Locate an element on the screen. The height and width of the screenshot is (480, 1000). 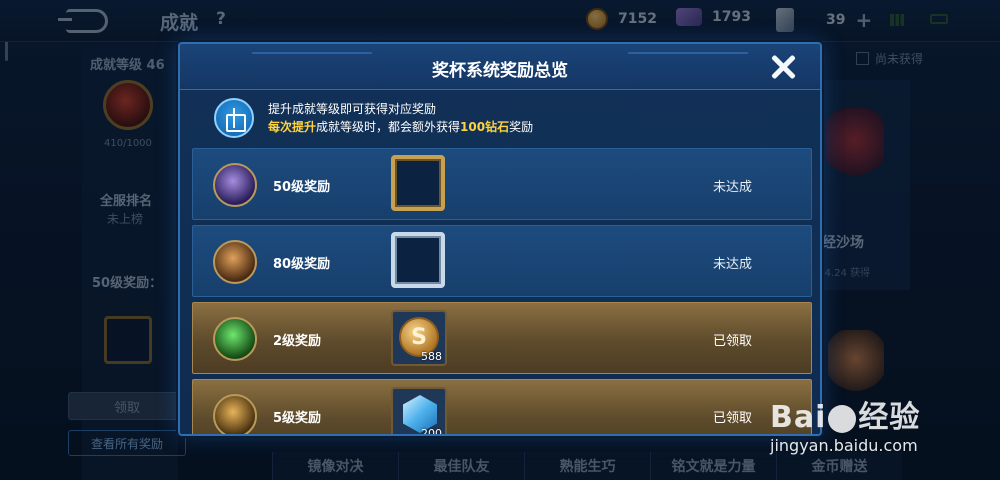
dialog-header: 奖杯系统奖励总览 is located at coordinates (500, 67).